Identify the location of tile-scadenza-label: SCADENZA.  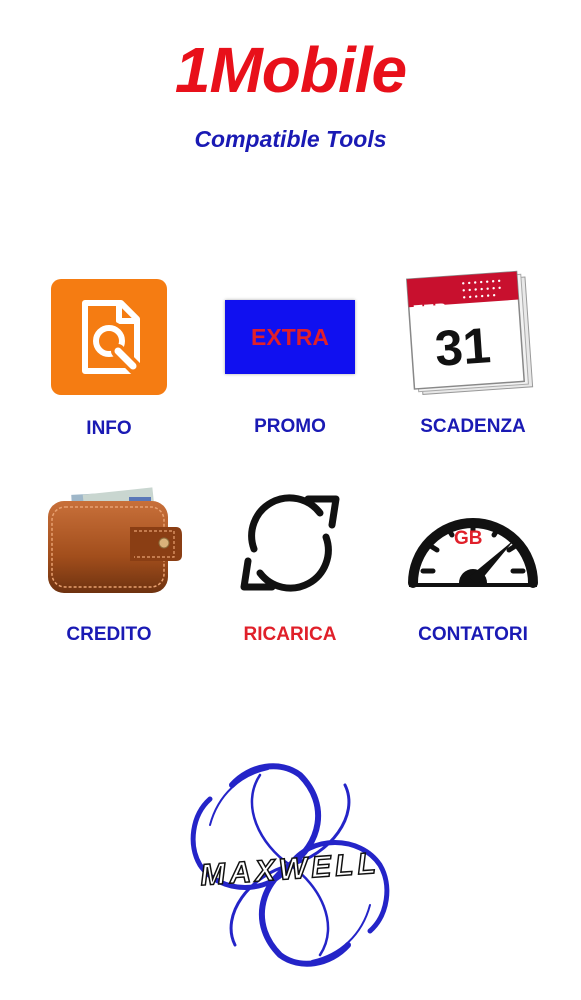
(473, 426).